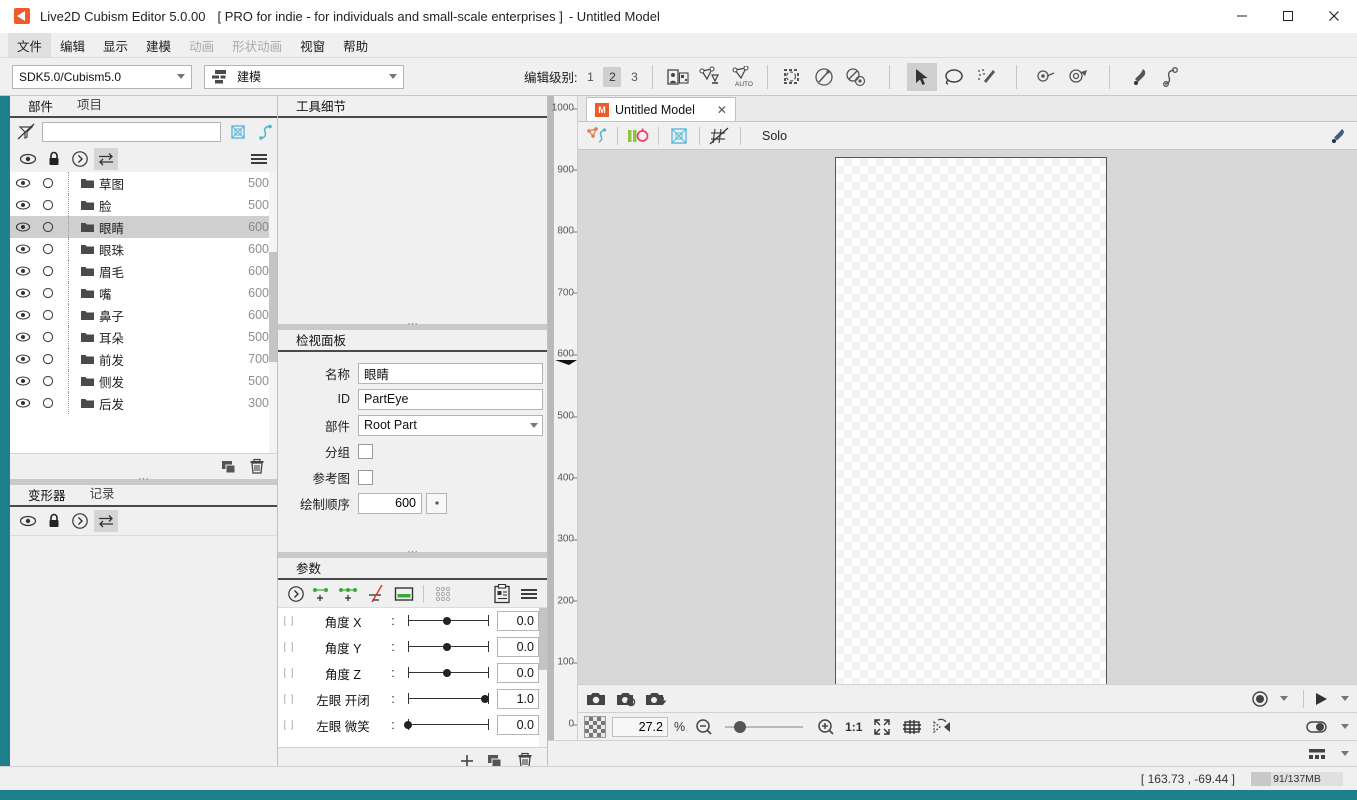 Image resolution: width=1357 pixels, height=800 pixels. What do you see at coordinates (720, 136) in the screenshot?
I see `grid-off-icon` at bounding box center [720, 136].